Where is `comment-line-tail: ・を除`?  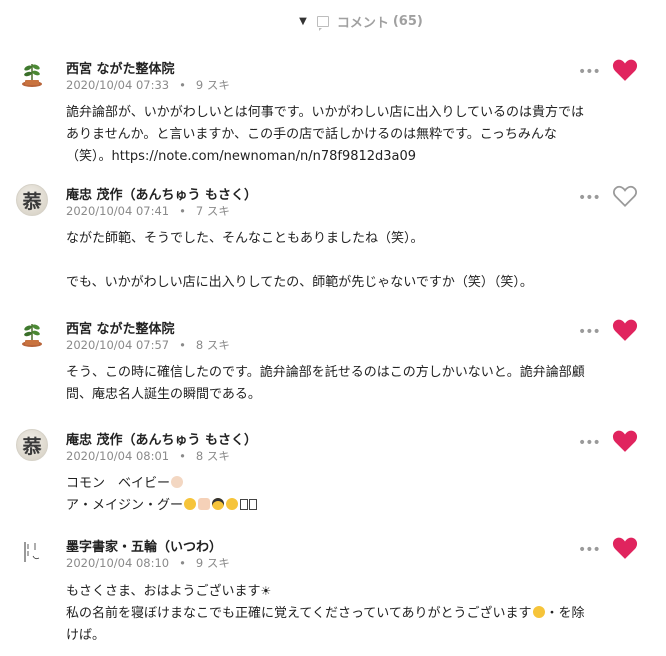
comment-line-tail: ・を除 is located at coordinates (565, 613).